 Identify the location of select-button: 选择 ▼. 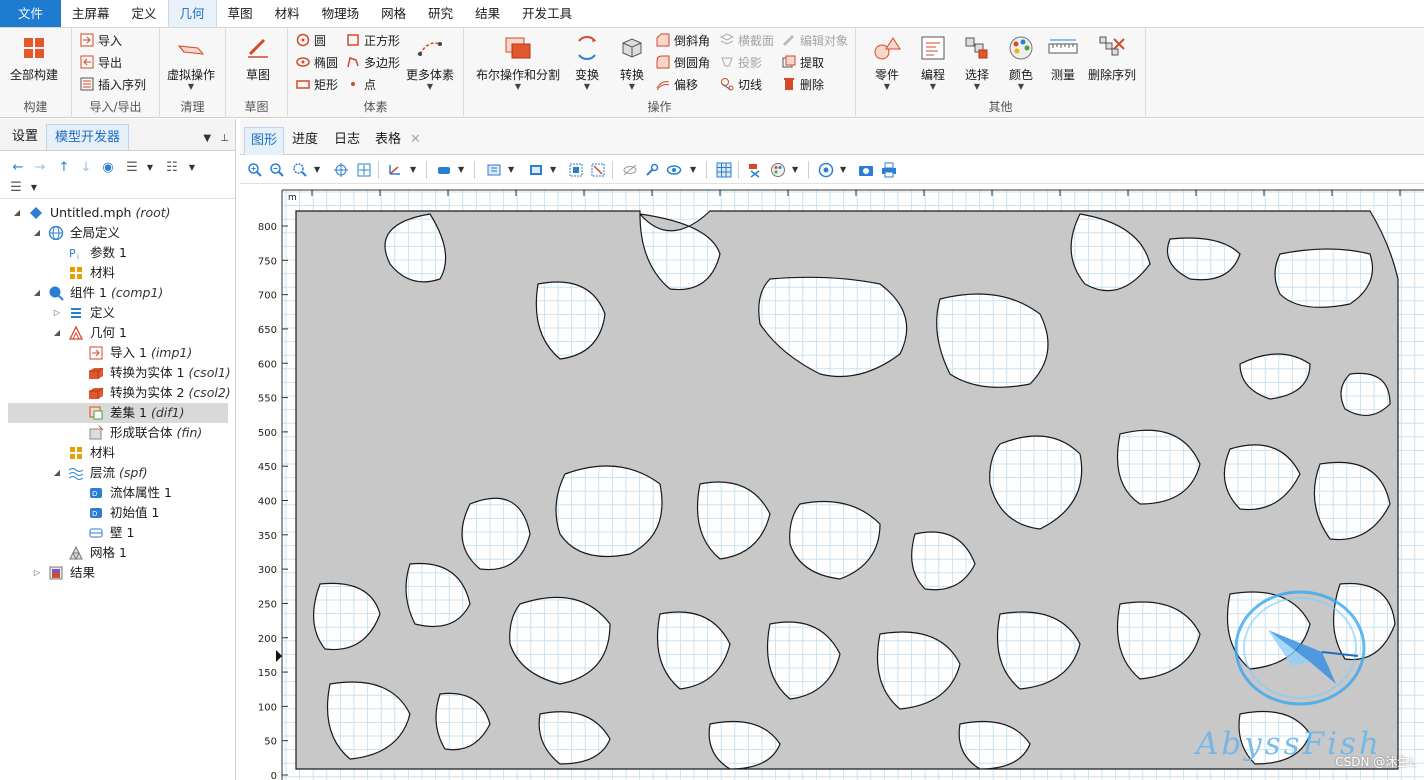
(977, 62).